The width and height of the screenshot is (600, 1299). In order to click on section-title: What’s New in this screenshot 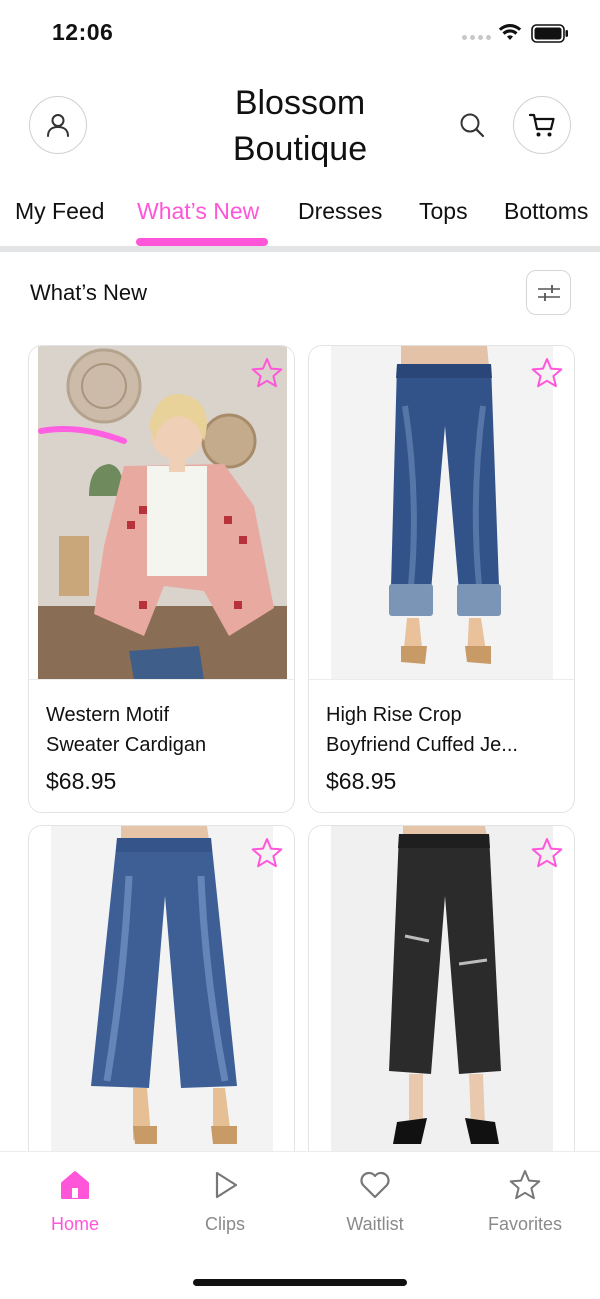, I will do `click(88, 292)`.